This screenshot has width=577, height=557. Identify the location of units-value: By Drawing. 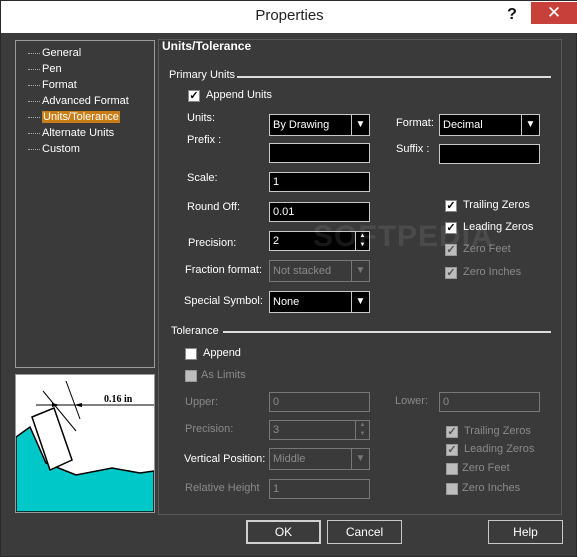
(301, 125).